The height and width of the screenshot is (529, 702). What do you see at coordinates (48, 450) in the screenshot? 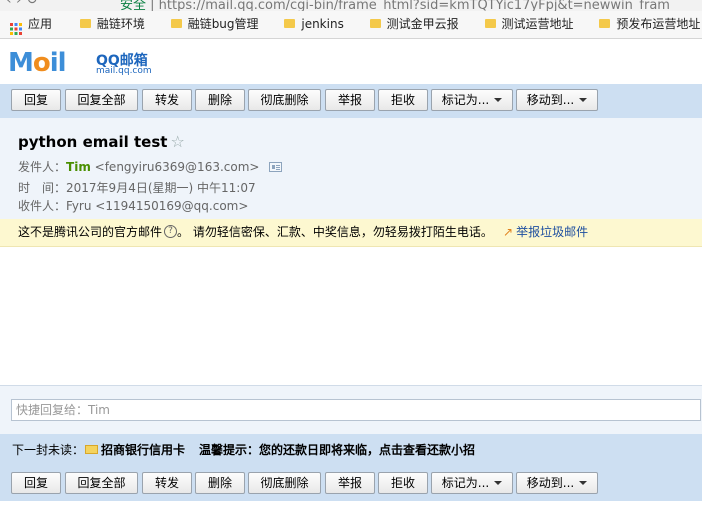
I see `next-unread-label: 下一封未读：` at bounding box center [48, 450].